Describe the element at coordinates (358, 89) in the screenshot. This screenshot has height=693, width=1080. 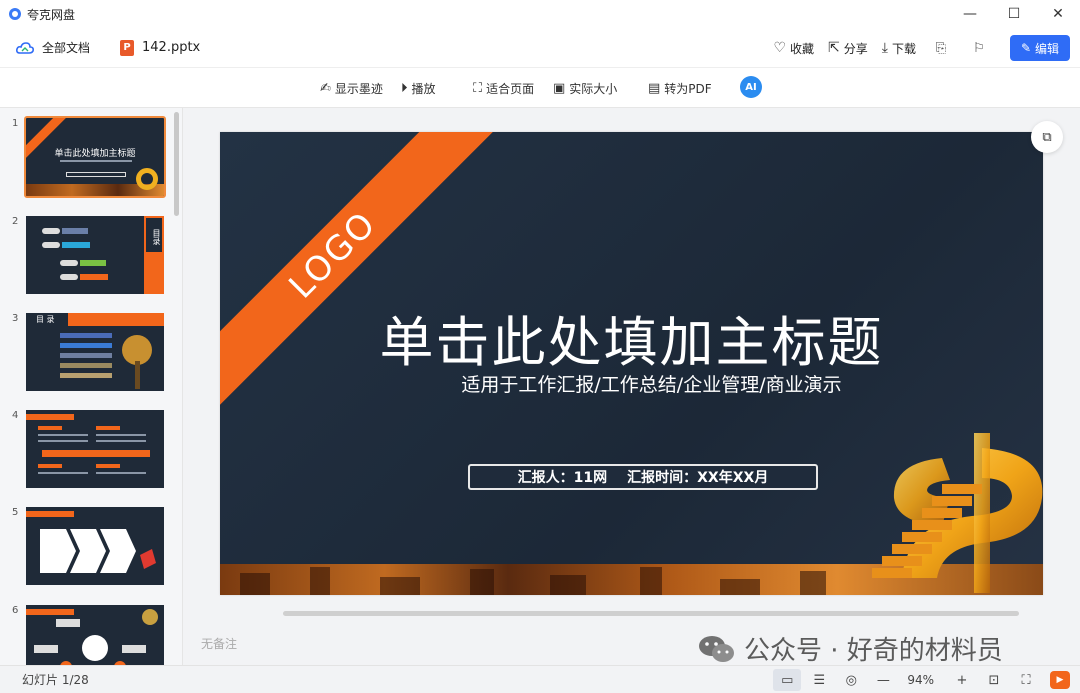
I see `show-ink-label: 显示墨迹` at that location.